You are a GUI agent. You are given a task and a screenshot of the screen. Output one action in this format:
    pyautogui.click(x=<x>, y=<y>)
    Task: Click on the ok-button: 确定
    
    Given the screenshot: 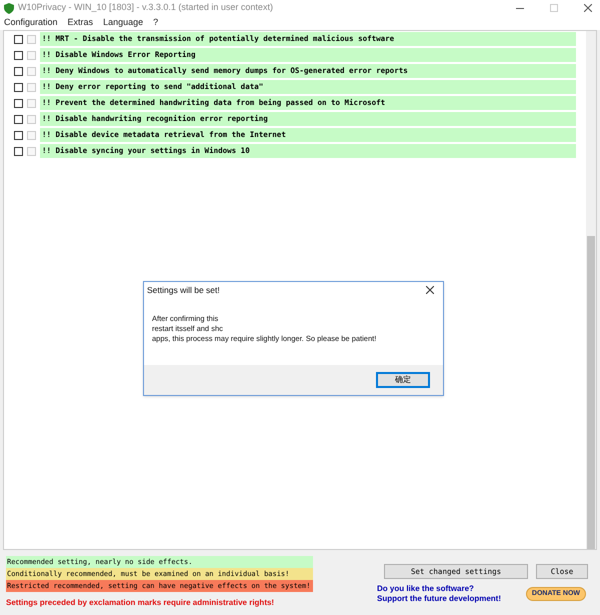 What is the action you would take?
    pyautogui.click(x=403, y=380)
    